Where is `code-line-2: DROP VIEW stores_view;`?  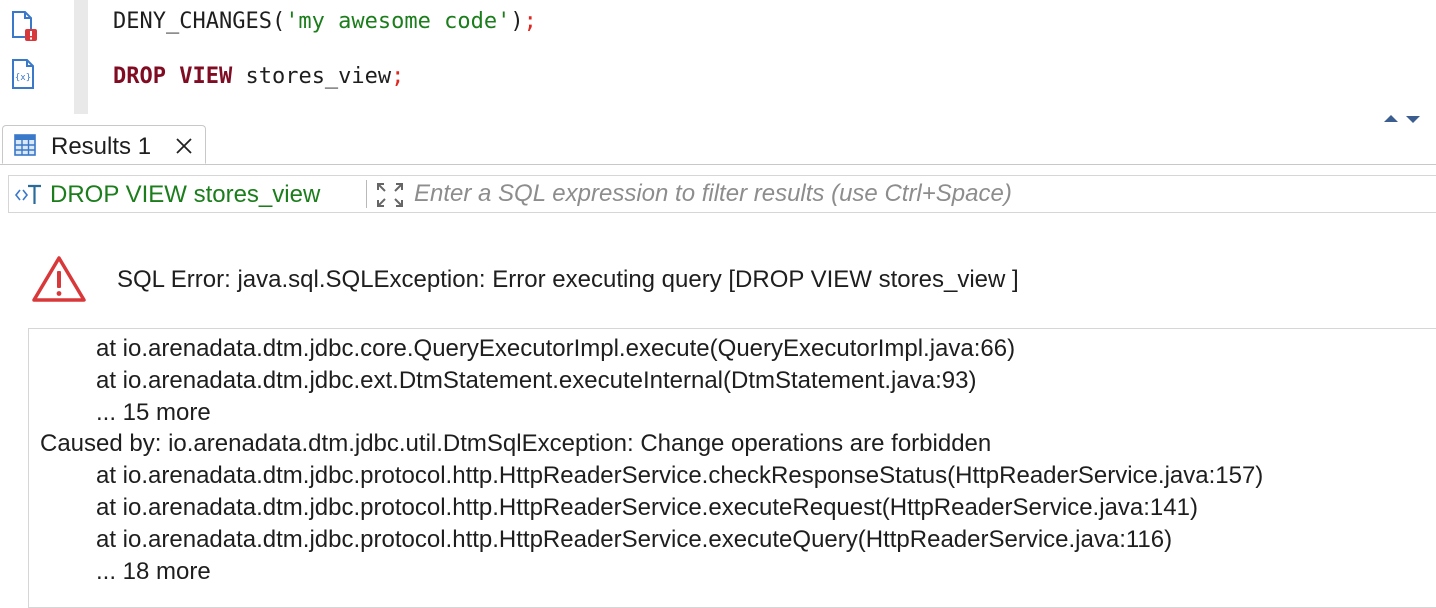
code-line-2: DROP VIEW stores_view; is located at coordinates (258, 76).